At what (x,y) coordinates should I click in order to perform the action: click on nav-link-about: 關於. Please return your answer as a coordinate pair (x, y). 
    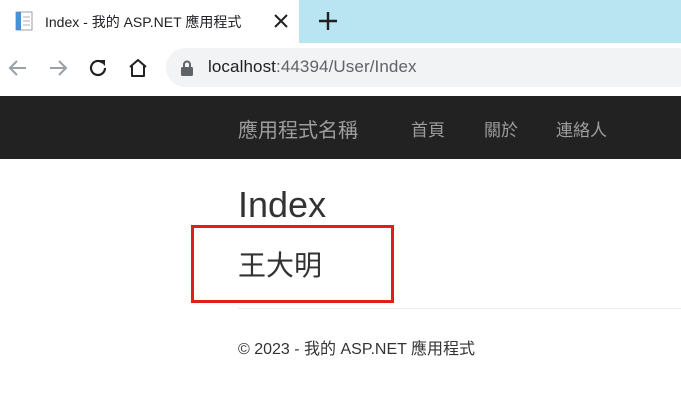
    Looking at the image, I should click on (501, 128).